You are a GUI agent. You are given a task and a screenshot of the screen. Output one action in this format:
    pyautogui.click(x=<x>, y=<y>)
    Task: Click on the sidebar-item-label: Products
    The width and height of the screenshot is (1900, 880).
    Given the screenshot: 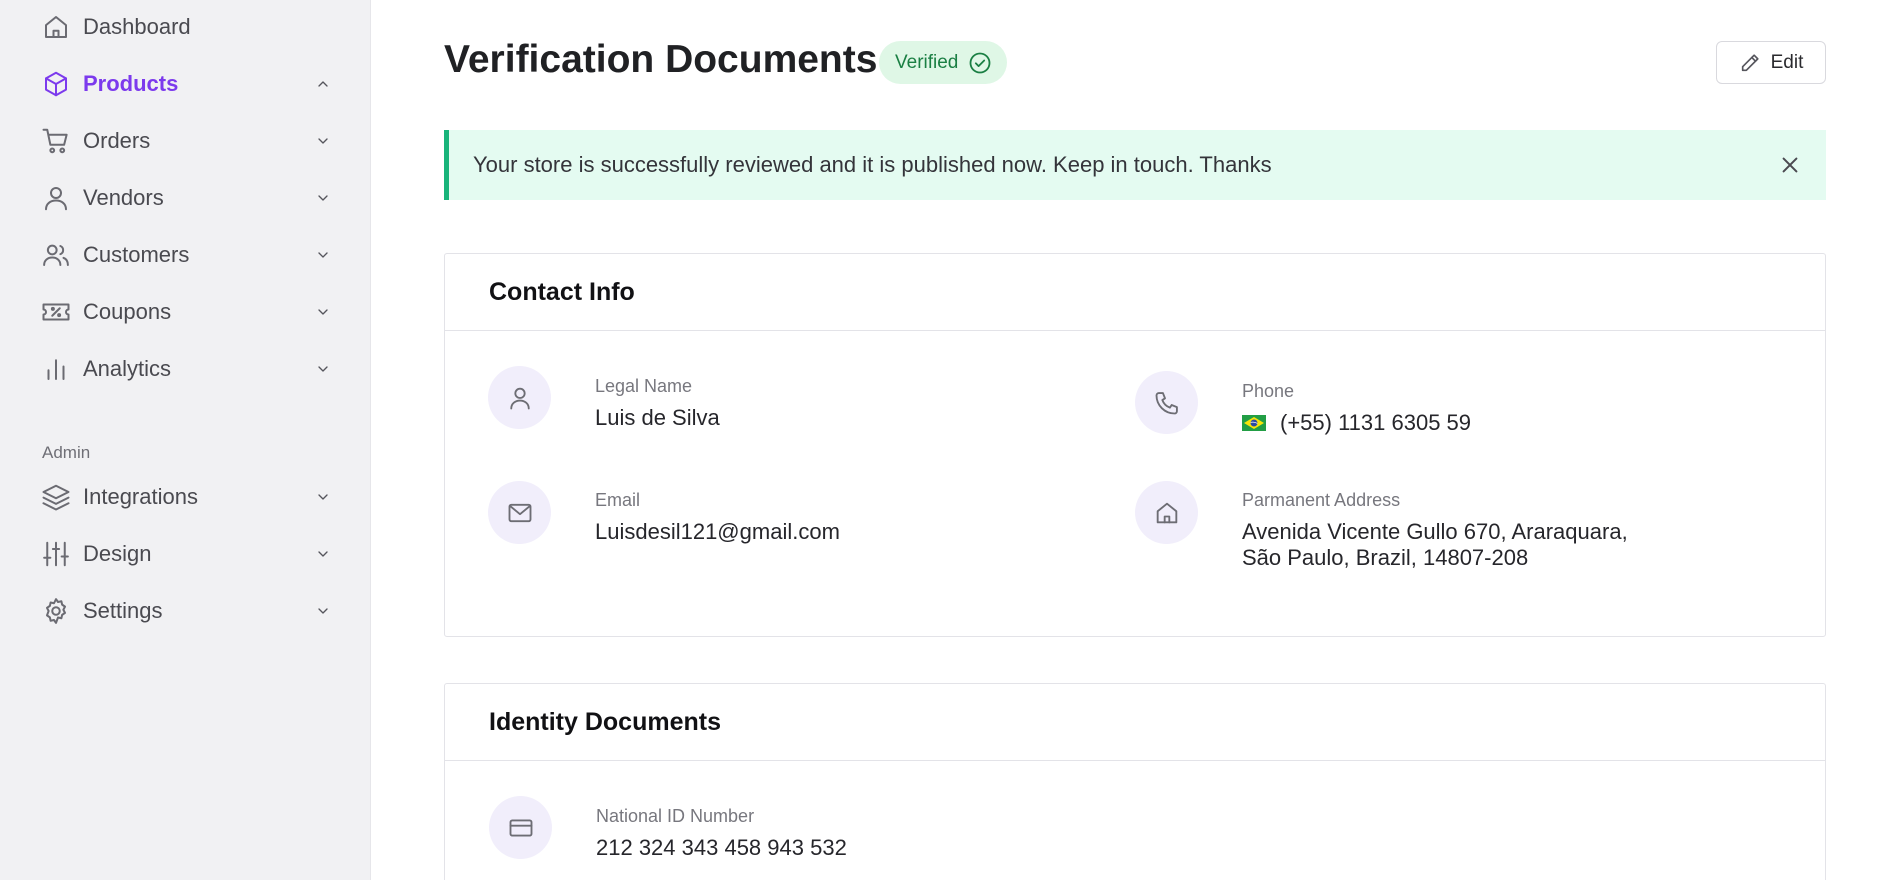 What is the action you would take?
    pyautogui.click(x=131, y=83)
    